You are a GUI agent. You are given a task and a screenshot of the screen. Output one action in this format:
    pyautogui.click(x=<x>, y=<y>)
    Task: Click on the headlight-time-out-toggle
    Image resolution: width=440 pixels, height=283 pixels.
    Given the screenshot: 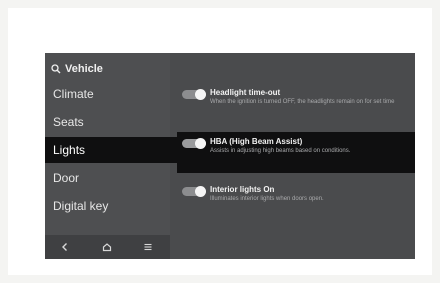 What is the action you would take?
    pyautogui.click(x=194, y=94)
    